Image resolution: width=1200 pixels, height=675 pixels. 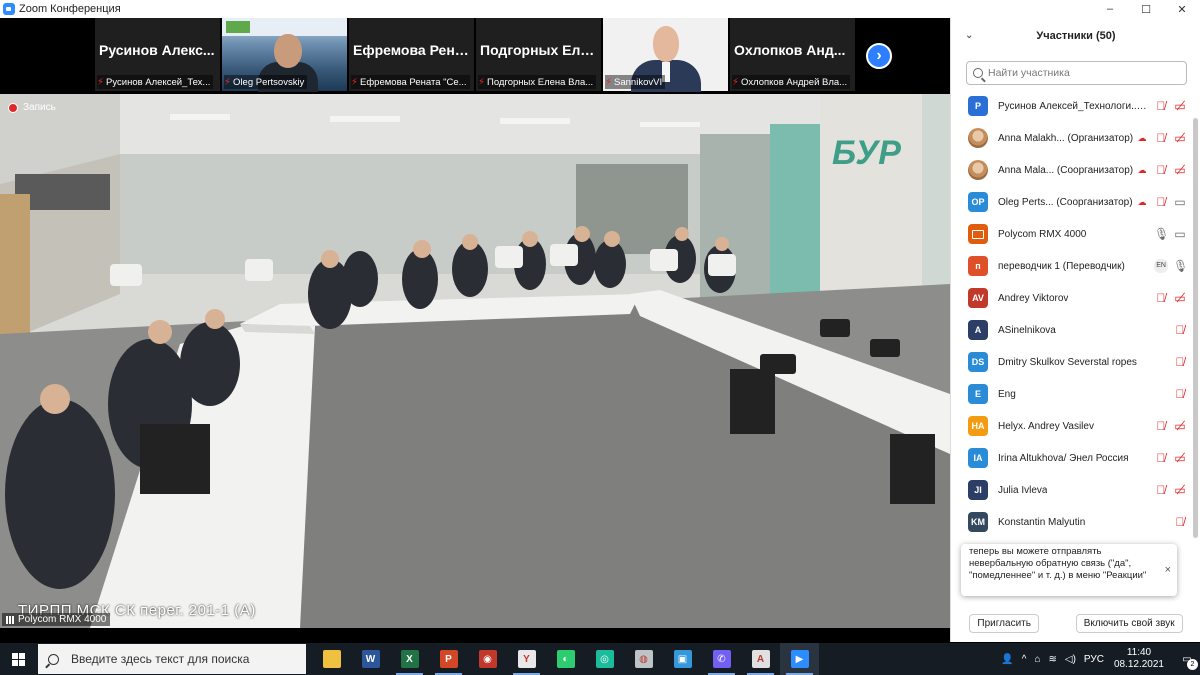 What do you see at coordinates (978, 298) in the screenshot?
I see `avatar: AV` at bounding box center [978, 298].